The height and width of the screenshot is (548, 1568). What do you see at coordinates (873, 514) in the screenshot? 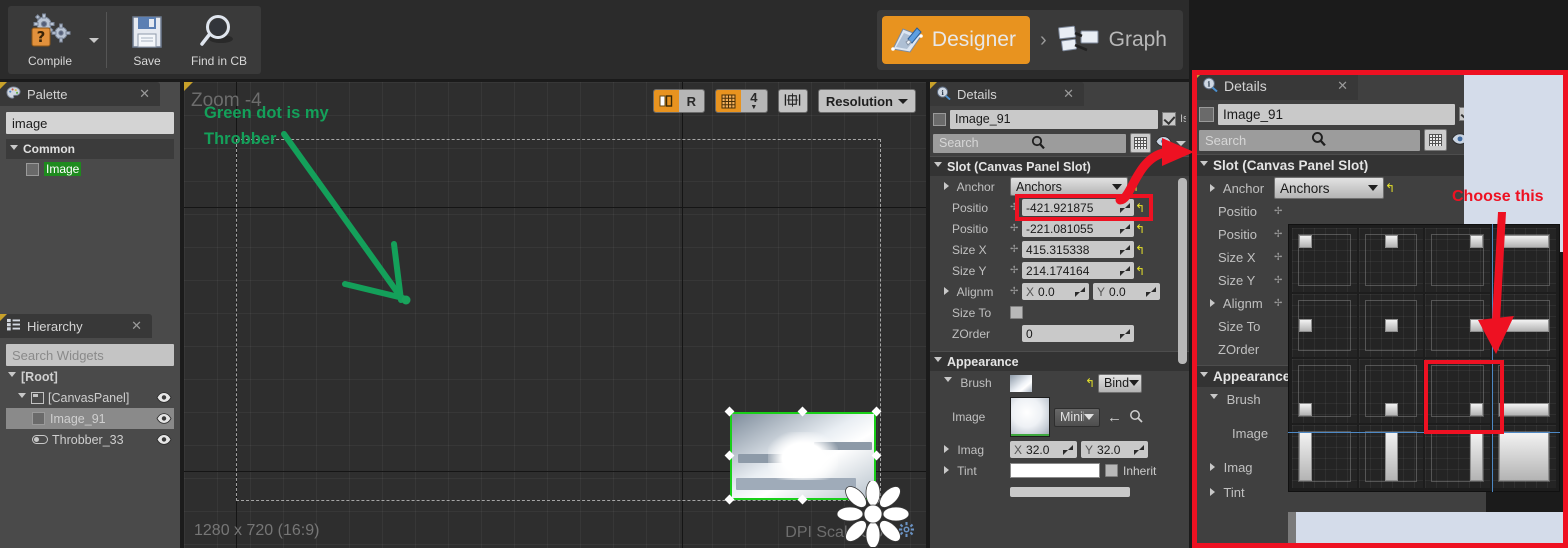
I see `throbber-widget` at bounding box center [873, 514].